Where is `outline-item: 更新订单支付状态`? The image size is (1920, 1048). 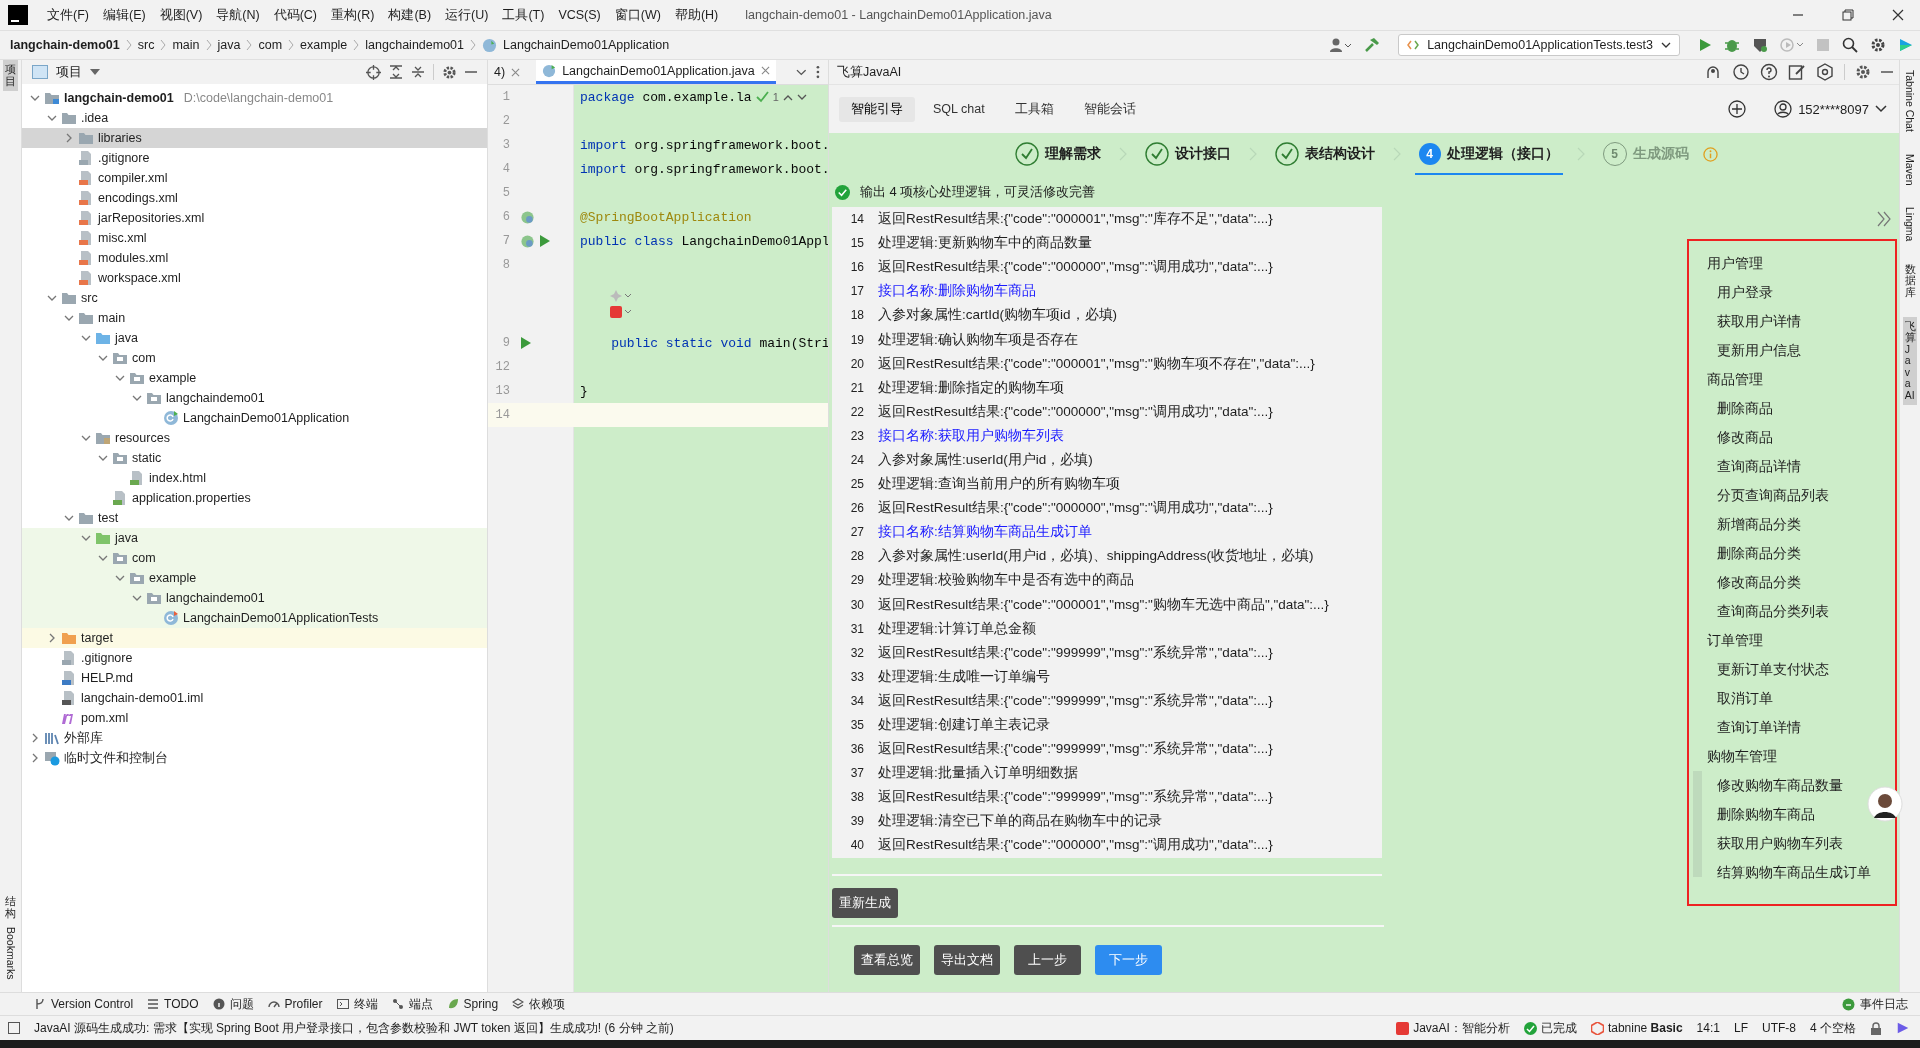
outline-item: 更新订单支付状态 is located at coordinates (1773, 669).